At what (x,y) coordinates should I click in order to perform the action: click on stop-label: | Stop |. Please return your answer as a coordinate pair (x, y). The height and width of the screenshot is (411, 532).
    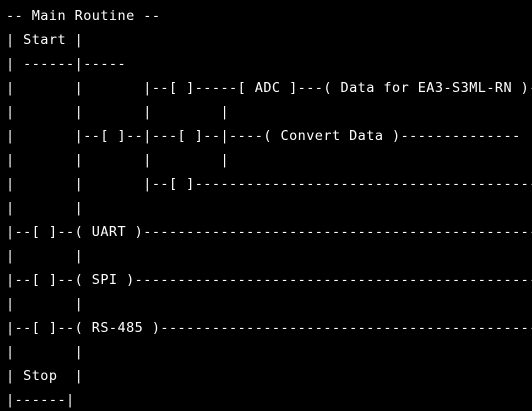
    Looking at the image, I should click on (45, 376).